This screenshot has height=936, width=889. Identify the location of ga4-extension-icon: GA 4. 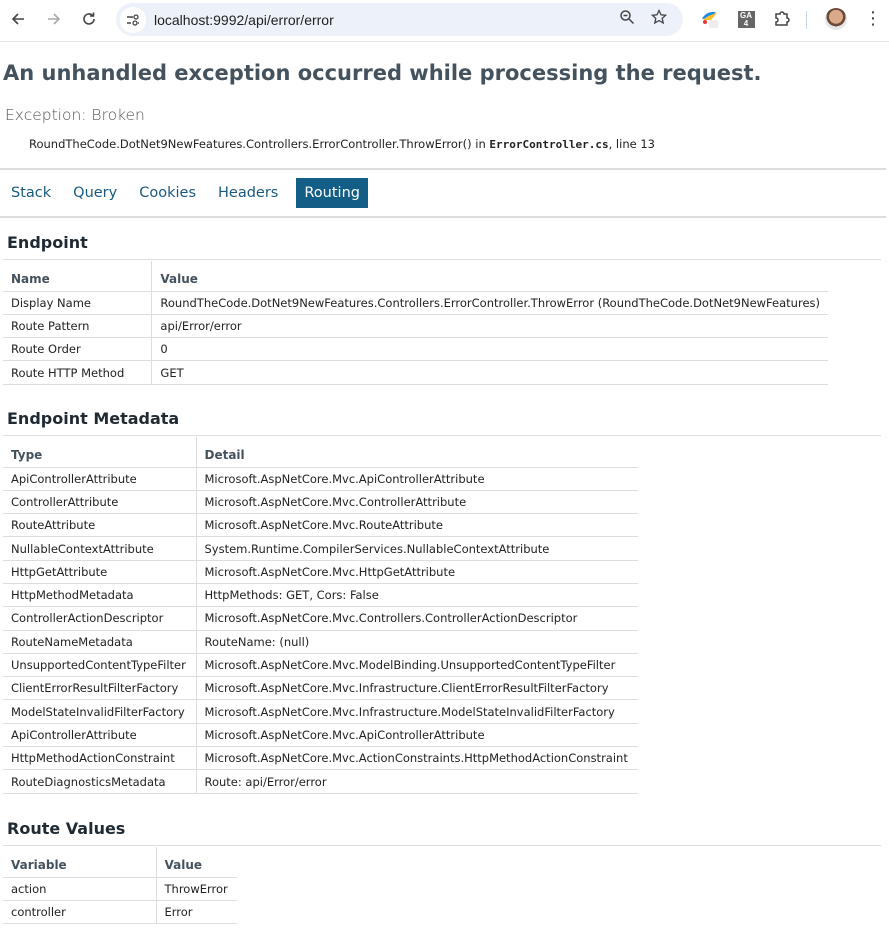
(746, 19).